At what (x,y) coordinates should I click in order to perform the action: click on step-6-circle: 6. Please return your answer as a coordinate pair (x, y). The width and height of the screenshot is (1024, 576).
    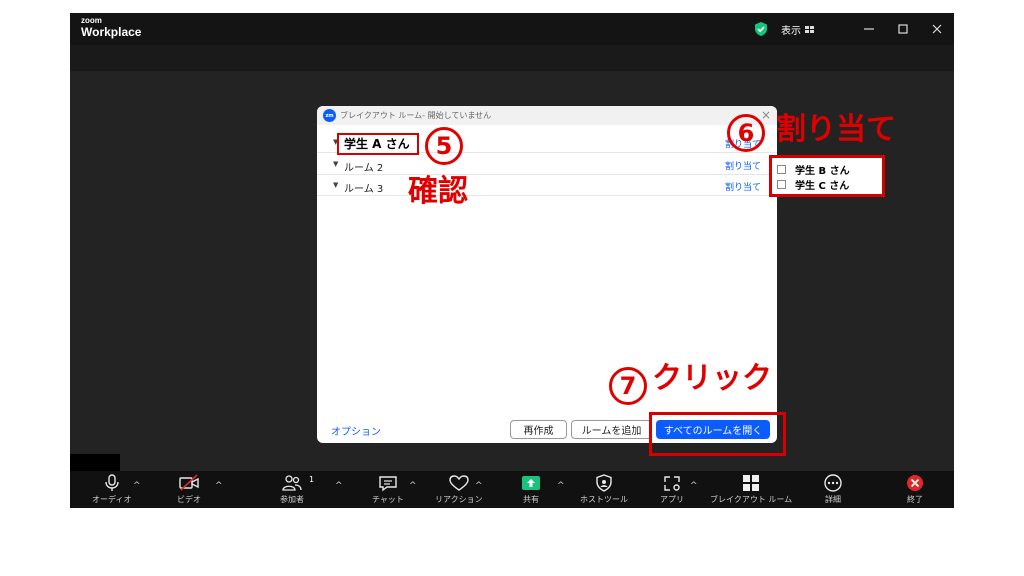
    Looking at the image, I should click on (746, 133).